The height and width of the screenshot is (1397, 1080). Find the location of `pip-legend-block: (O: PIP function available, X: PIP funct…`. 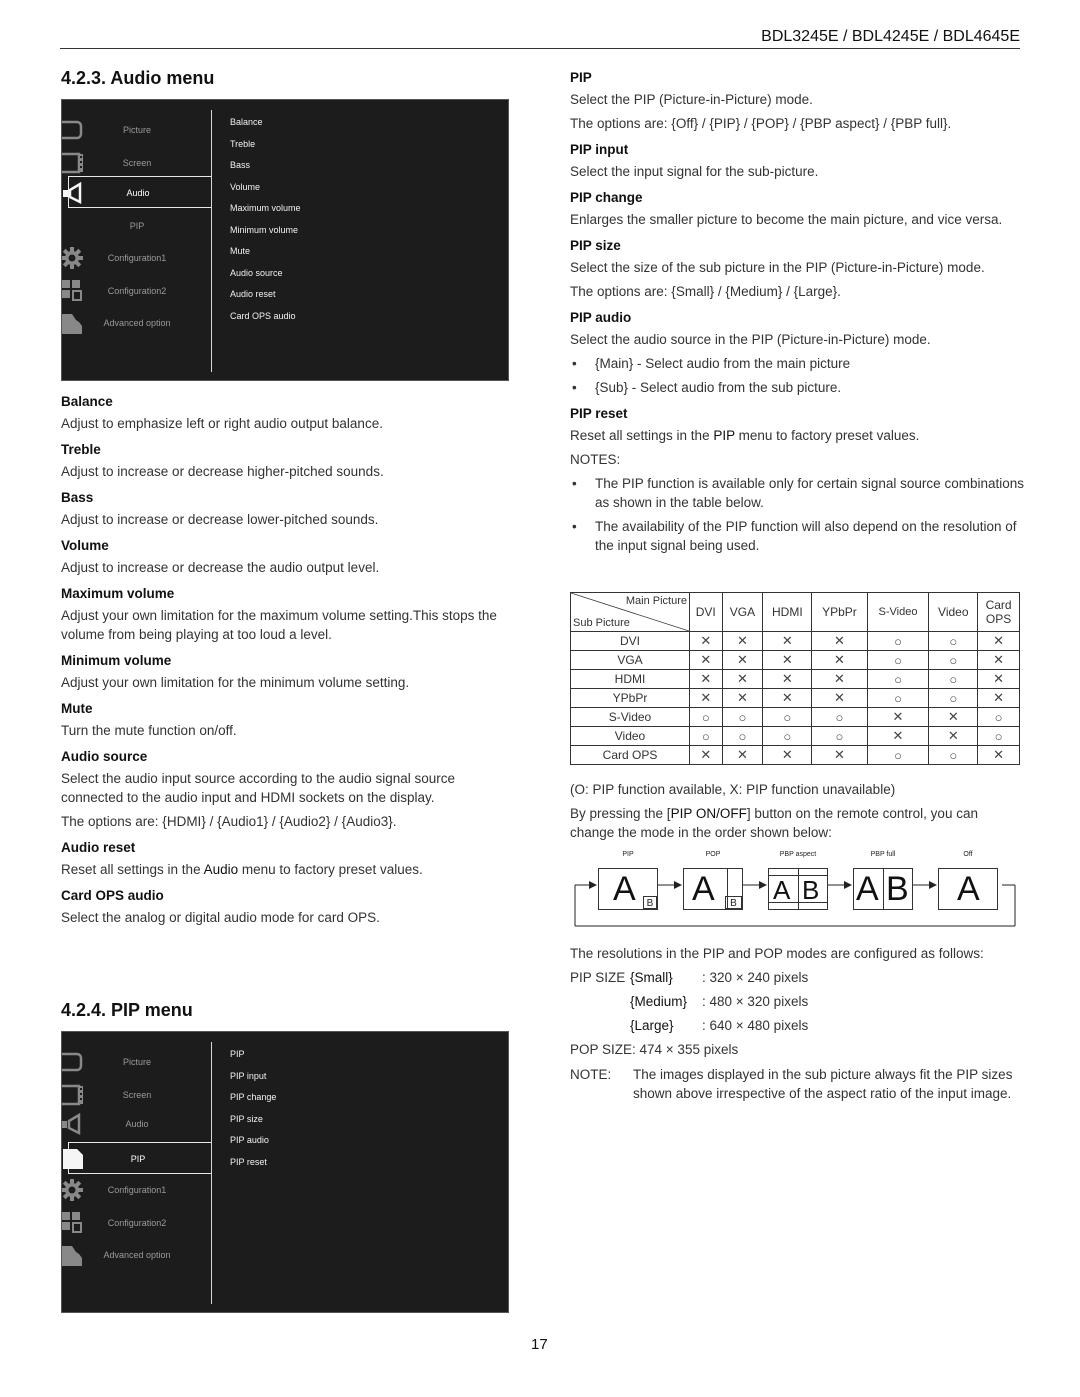

pip-legend-block: (O: PIP function available, X: PIP funct… is located at coordinates (797, 813).